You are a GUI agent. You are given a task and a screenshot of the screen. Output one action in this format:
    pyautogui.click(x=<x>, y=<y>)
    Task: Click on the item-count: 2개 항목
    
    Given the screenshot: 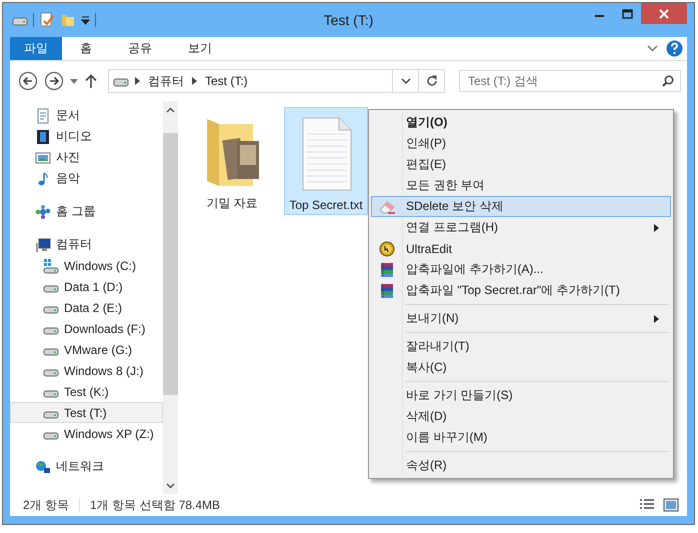 What is the action you would take?
    pyautogui.click(x=46, y=505)
    